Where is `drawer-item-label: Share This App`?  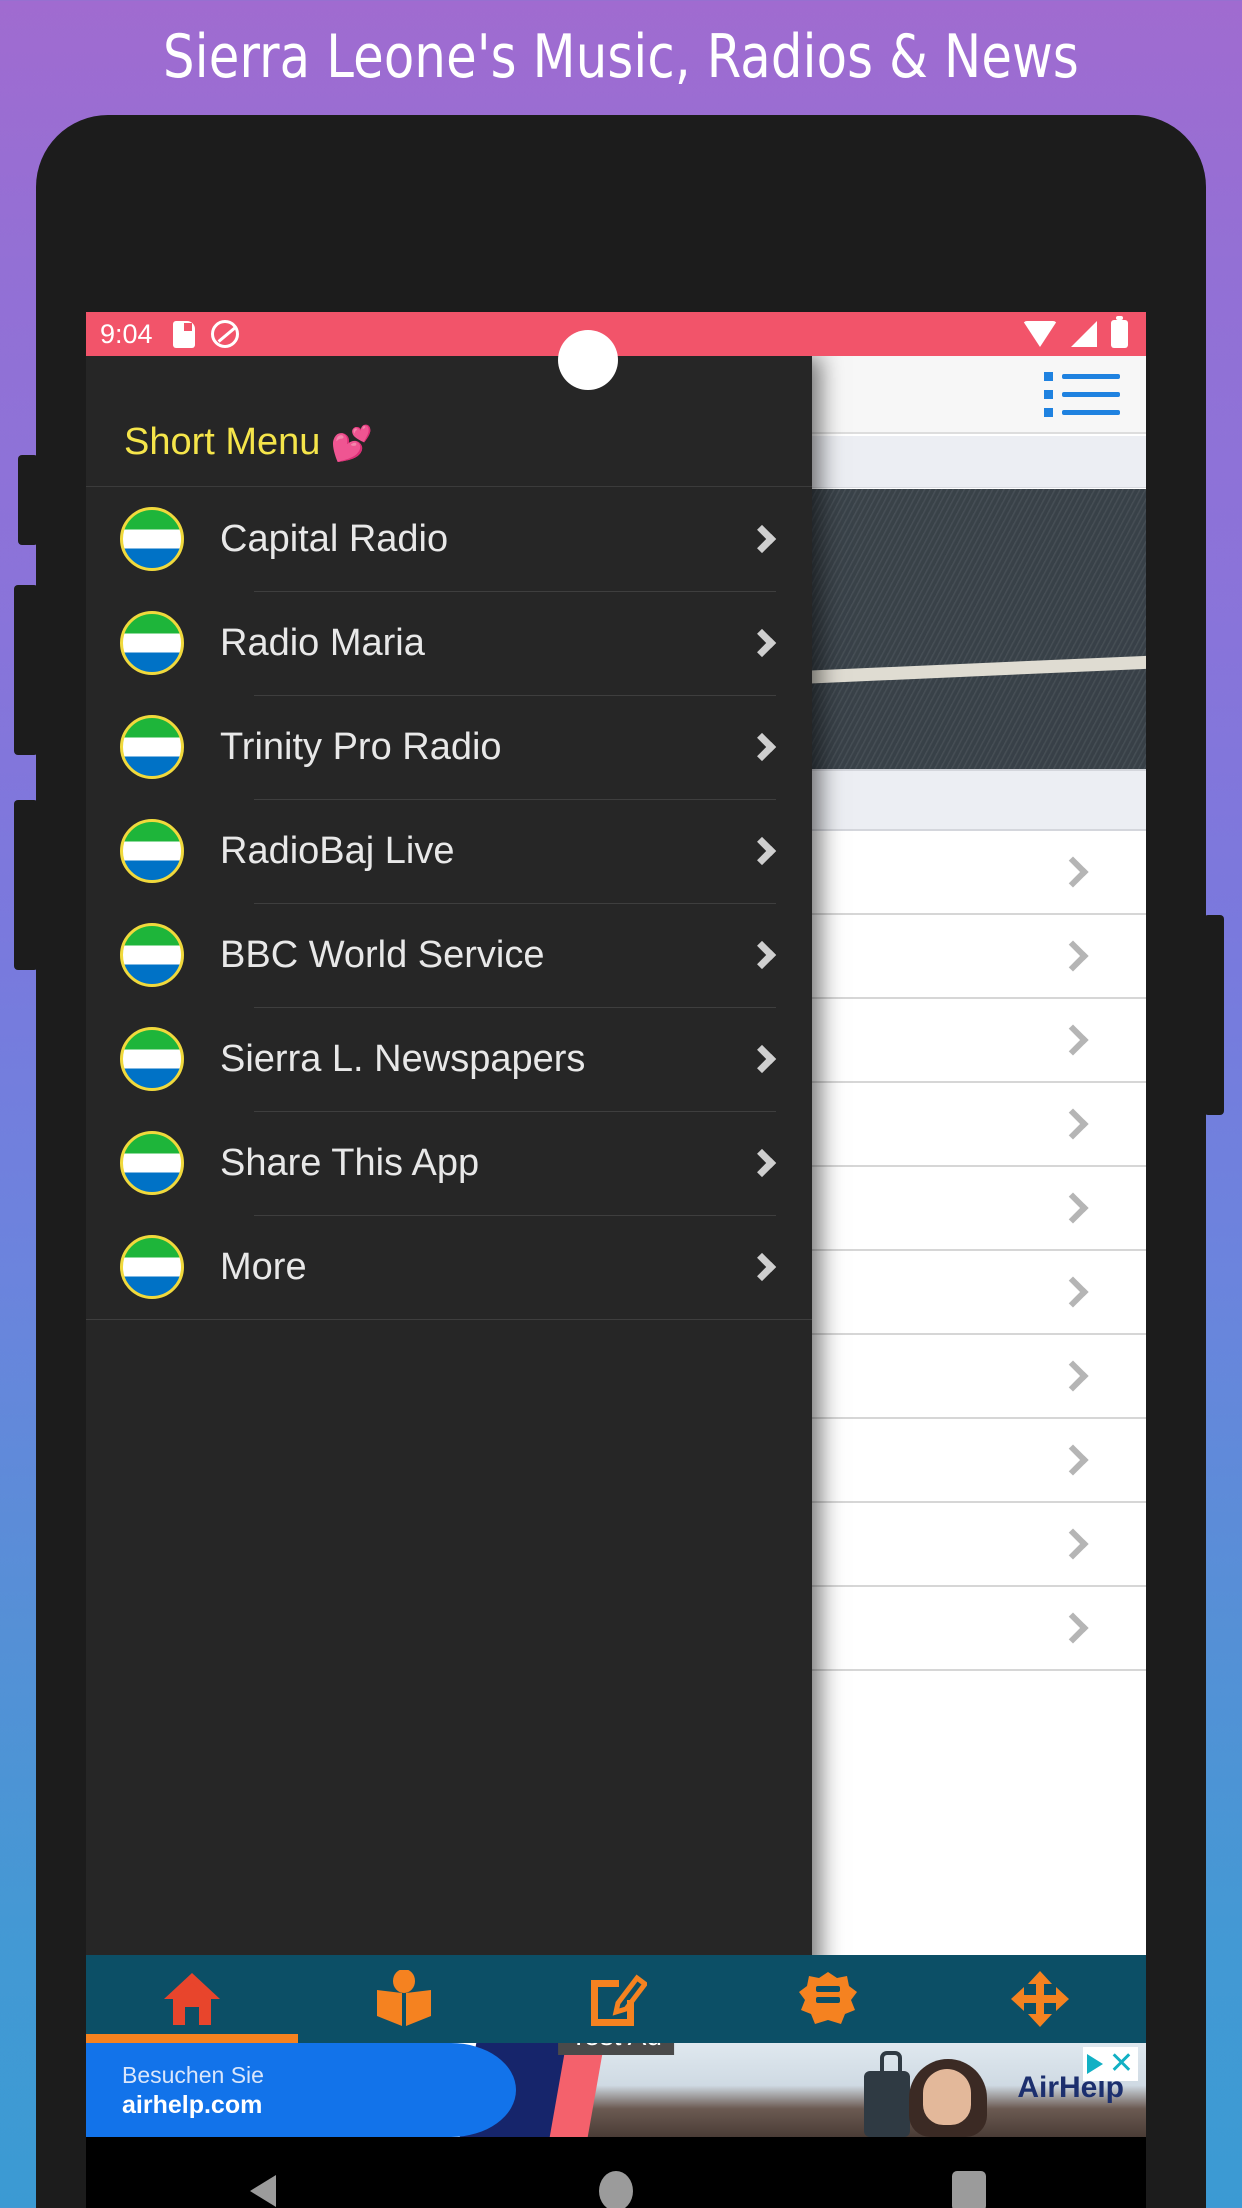
drawer-item-label: Share This App is located at coordinates (350, 1162).